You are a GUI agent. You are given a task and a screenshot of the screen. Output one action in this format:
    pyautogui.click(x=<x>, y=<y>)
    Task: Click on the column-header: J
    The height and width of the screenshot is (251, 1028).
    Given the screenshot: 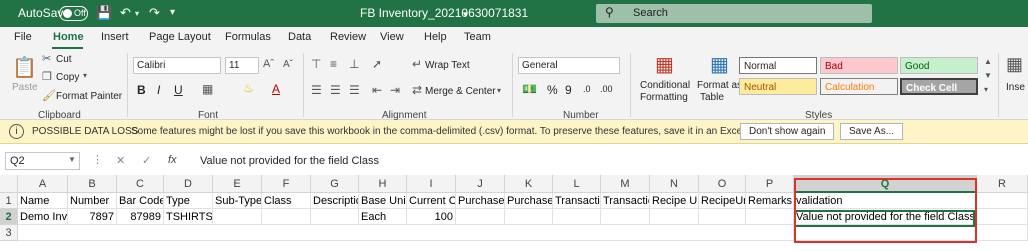 What is the action you would take?
    pyautogui.click(x=480, y=184)
    